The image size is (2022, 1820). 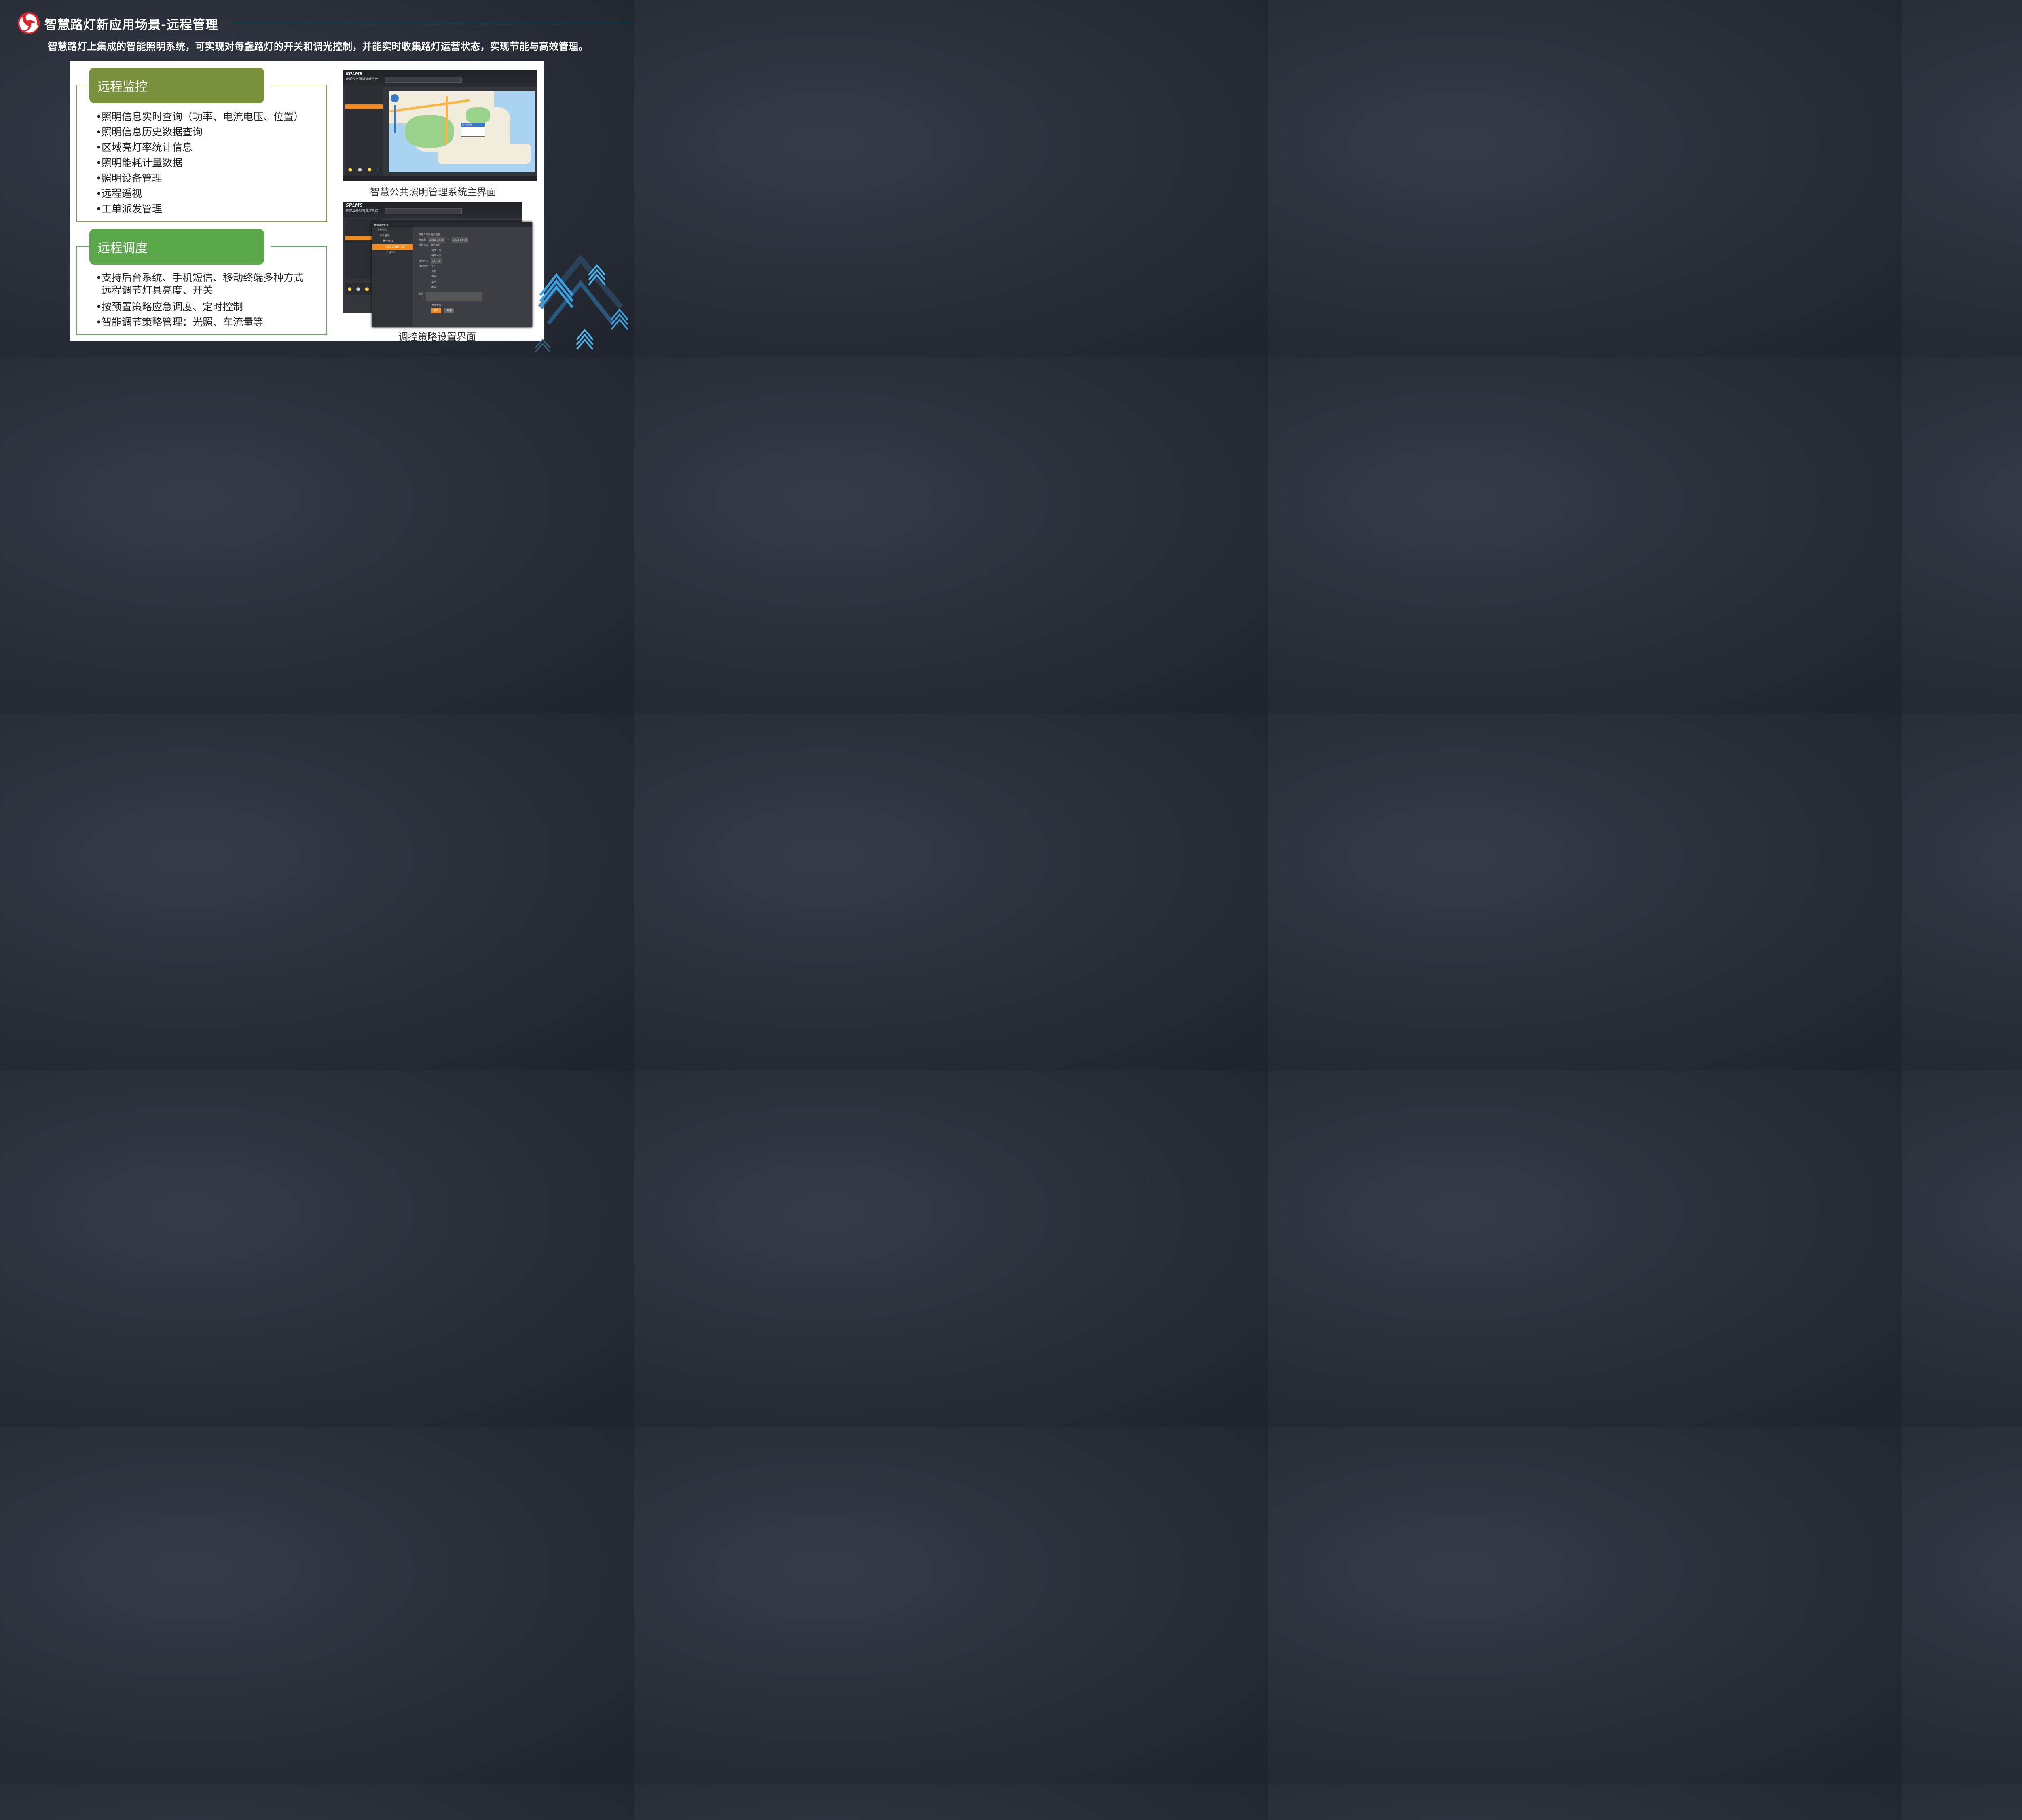 I want to click on search-icon: ⌕, so click(x=378, y=170).